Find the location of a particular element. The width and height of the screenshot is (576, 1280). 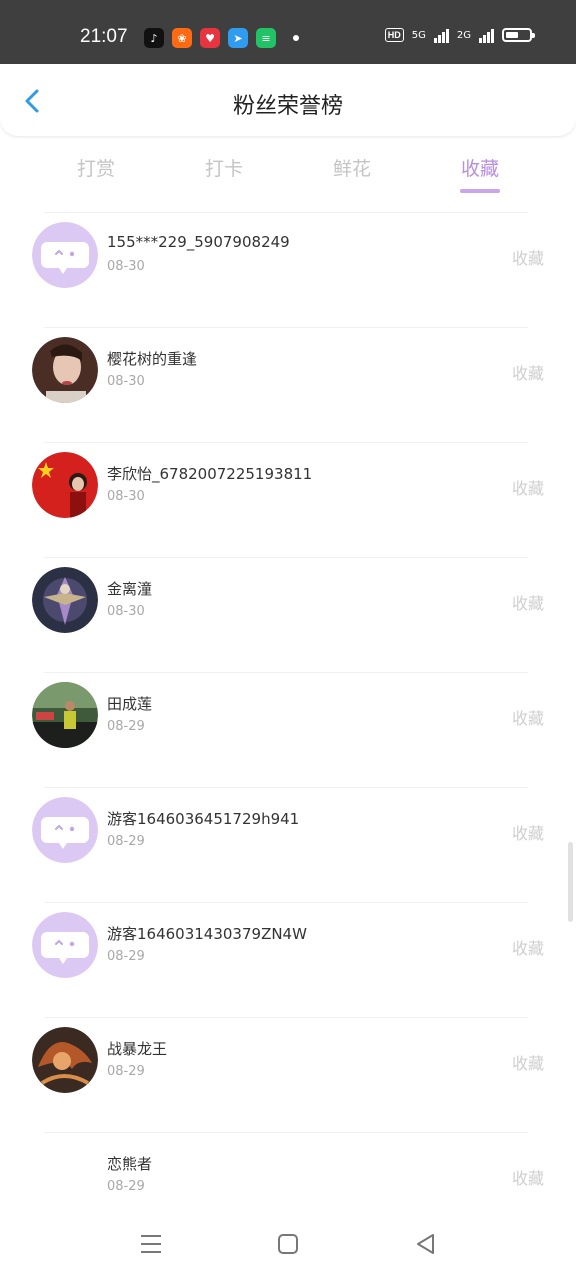

send-app-icon: ➤ is located at coordinates (238, 38).